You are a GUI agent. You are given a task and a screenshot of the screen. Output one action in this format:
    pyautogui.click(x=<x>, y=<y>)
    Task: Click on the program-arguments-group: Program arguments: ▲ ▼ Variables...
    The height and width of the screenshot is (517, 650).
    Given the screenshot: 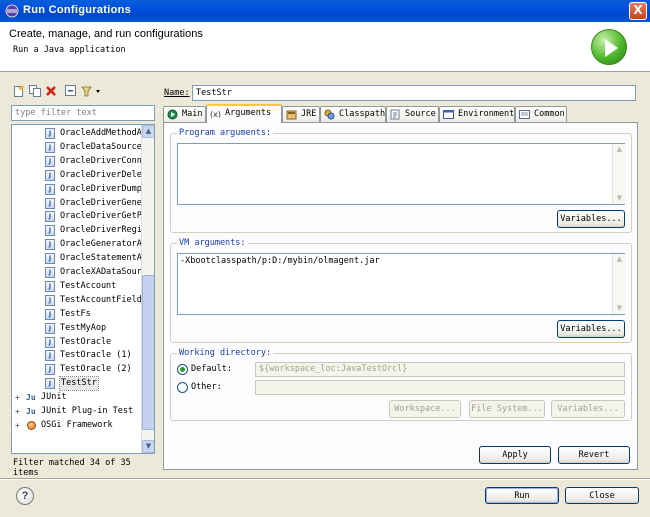 What is the action you would take?
    pyautogui.click(x=401, y=180)
    